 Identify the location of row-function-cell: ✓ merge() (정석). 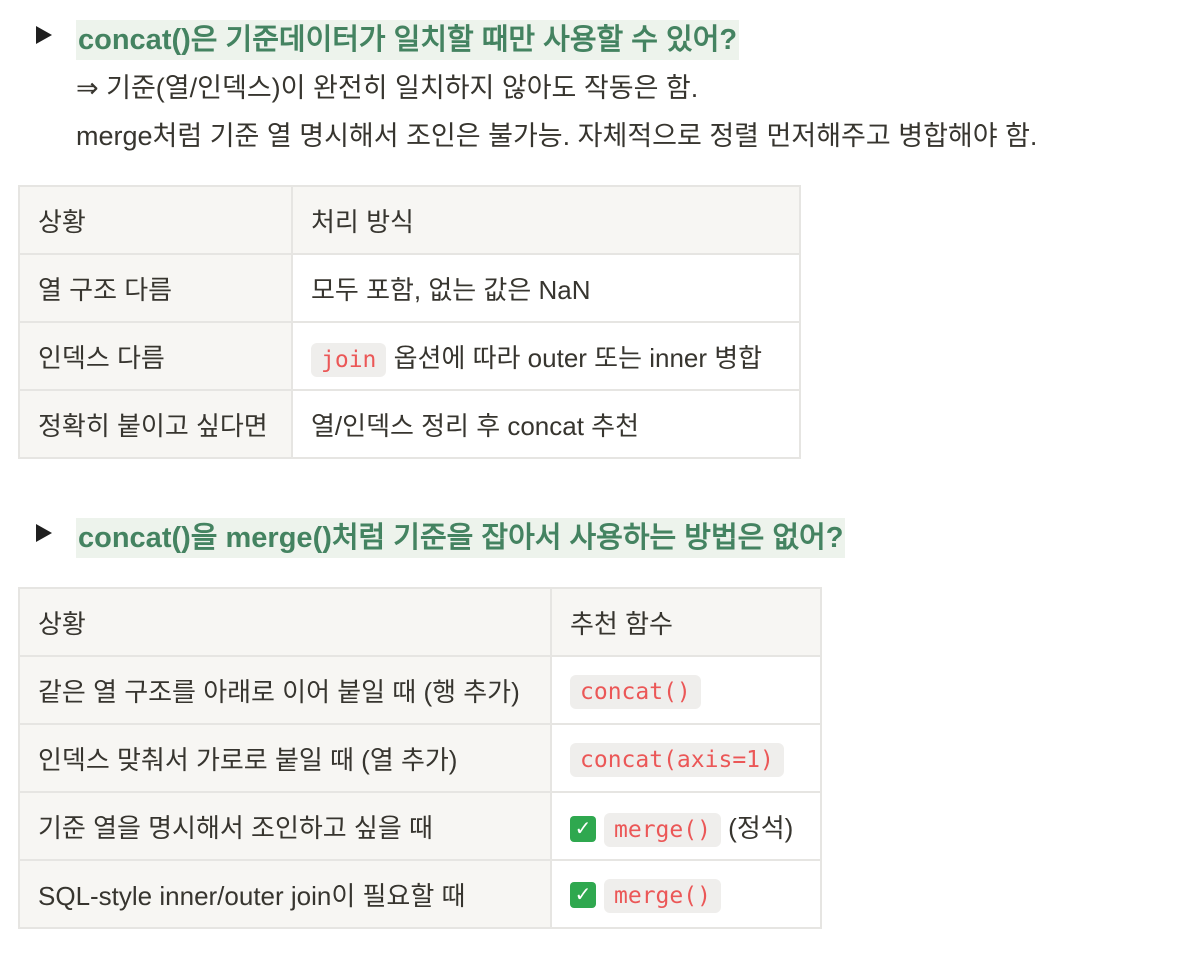
(686, 826).